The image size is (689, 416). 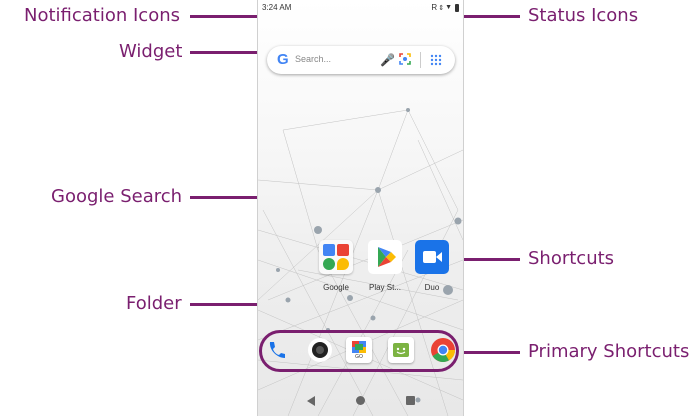 I want to click on battery-icon, so click(x=457, y=7).